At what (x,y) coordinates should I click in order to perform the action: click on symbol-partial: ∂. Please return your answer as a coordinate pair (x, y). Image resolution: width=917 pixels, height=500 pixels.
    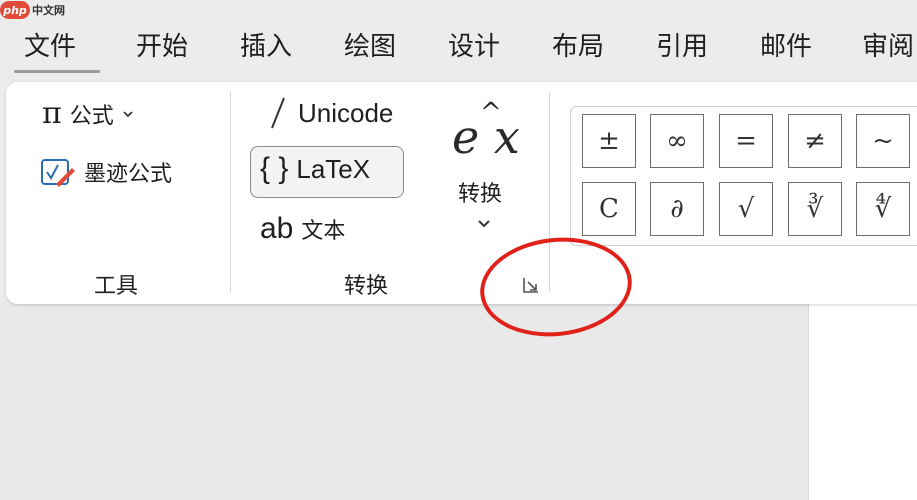
    Looking at the image, I should click on (677, 209).